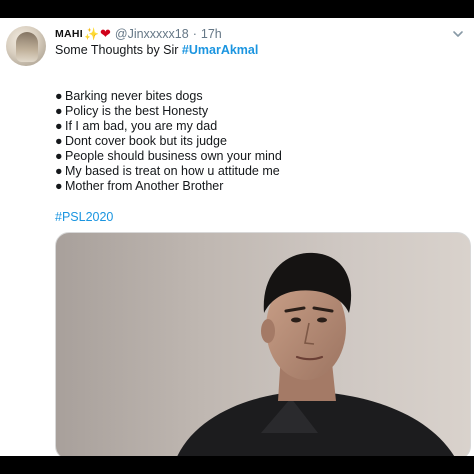 This screenshot has height=474, width=474. Describe the element at coordinates (141, 126) in the screenshot. I see `list-item-text: If I am bad, you are my dad` at that location.